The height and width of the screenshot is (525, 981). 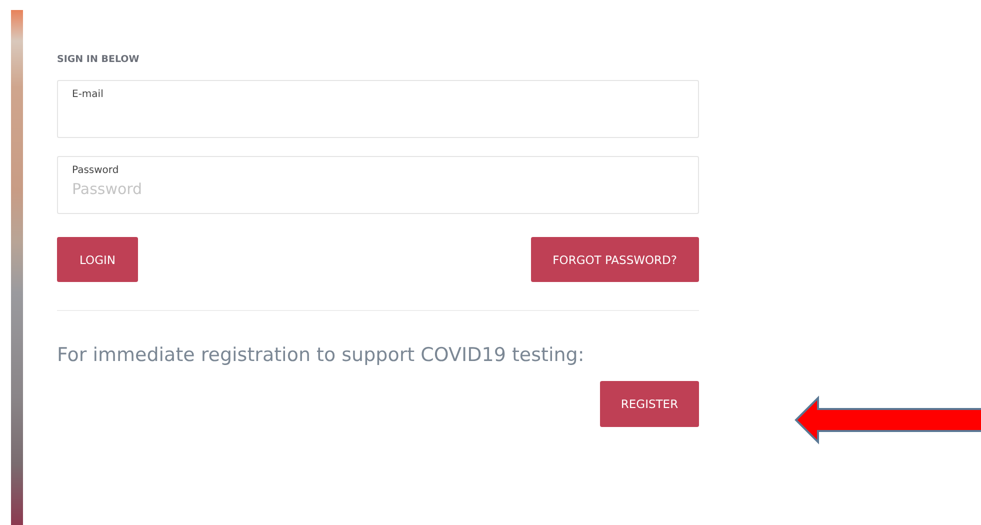 I want to click on text-input: Password, so click(x=378, y=189).